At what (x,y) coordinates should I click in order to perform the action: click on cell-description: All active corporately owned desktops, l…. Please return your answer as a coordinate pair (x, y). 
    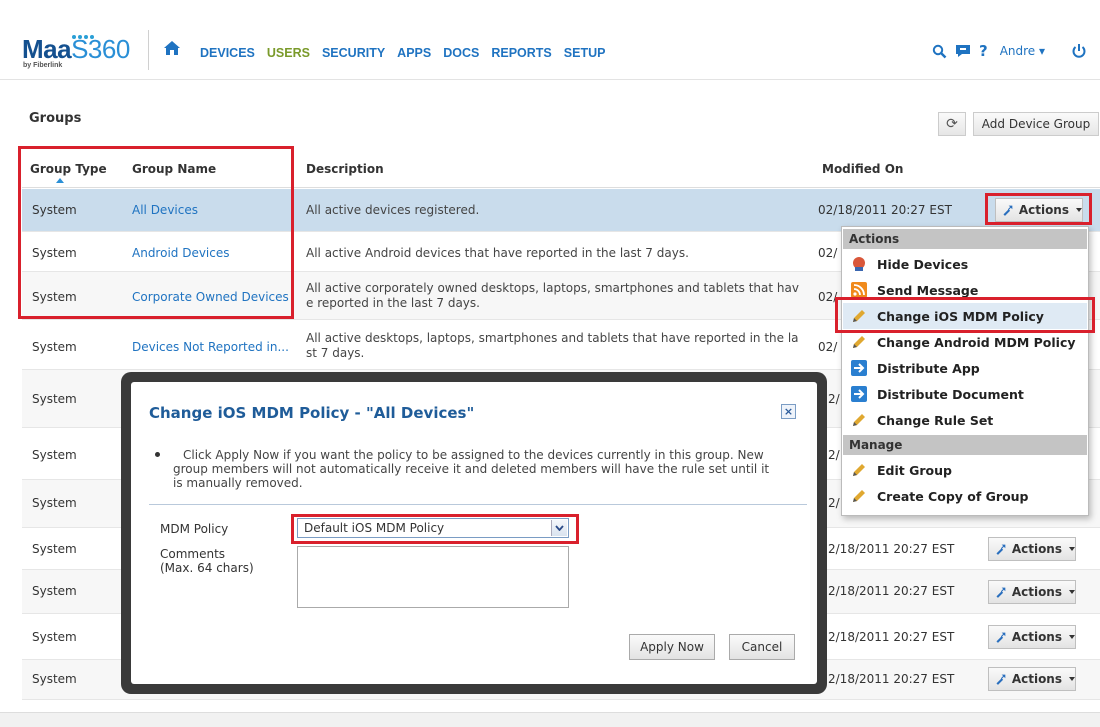
    Looking at the image, I should click on (561, 296).